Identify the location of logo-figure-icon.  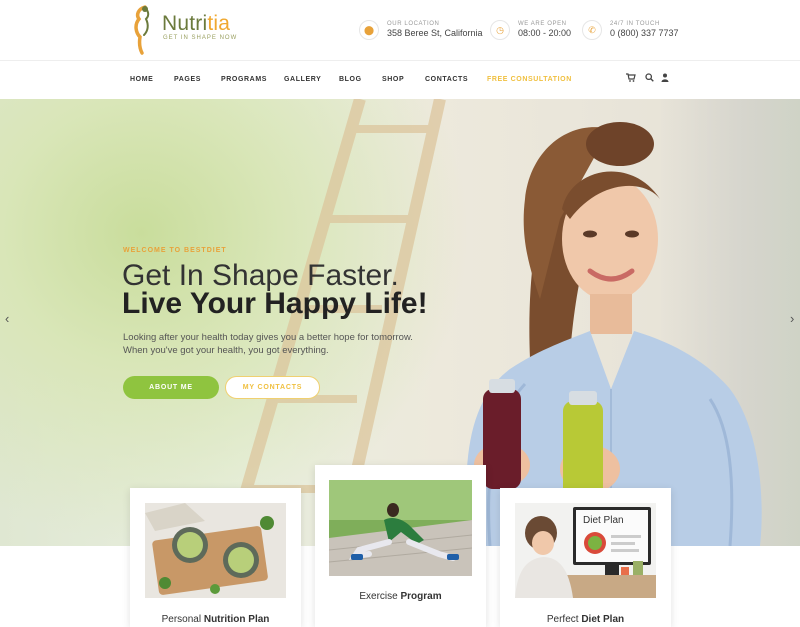
(142, 30).